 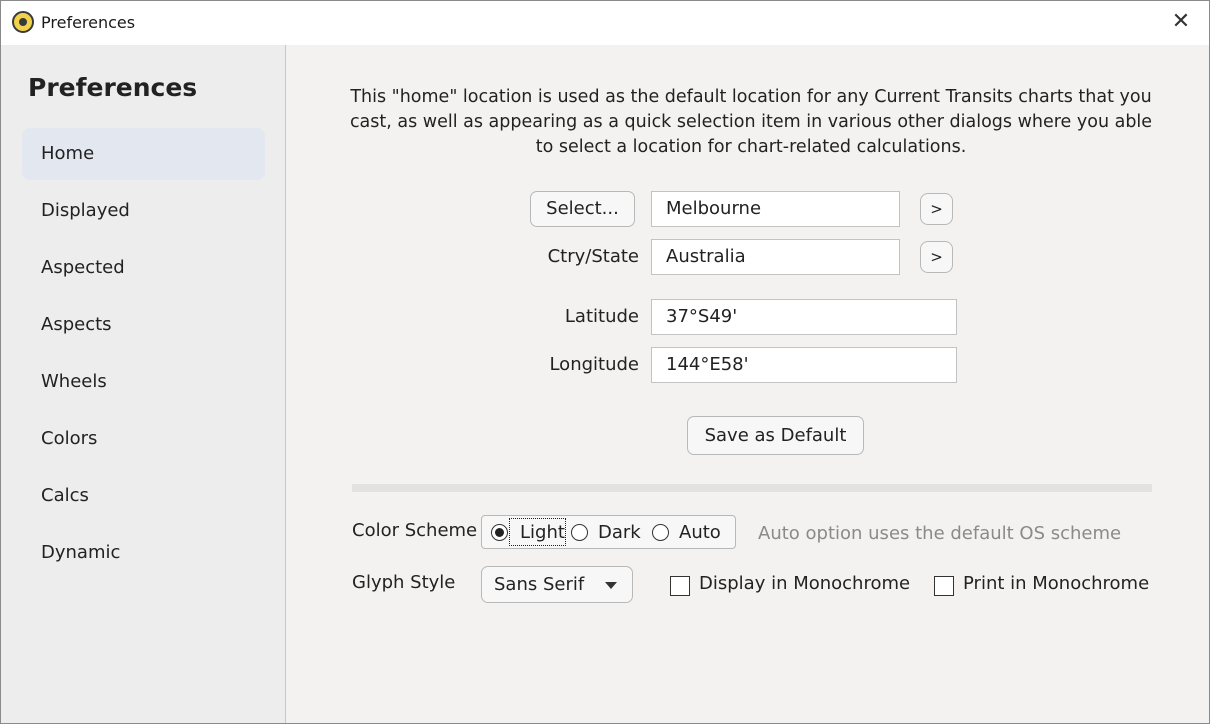 I want to click on longitude-label: Longitude, so click(x=594, y=364).